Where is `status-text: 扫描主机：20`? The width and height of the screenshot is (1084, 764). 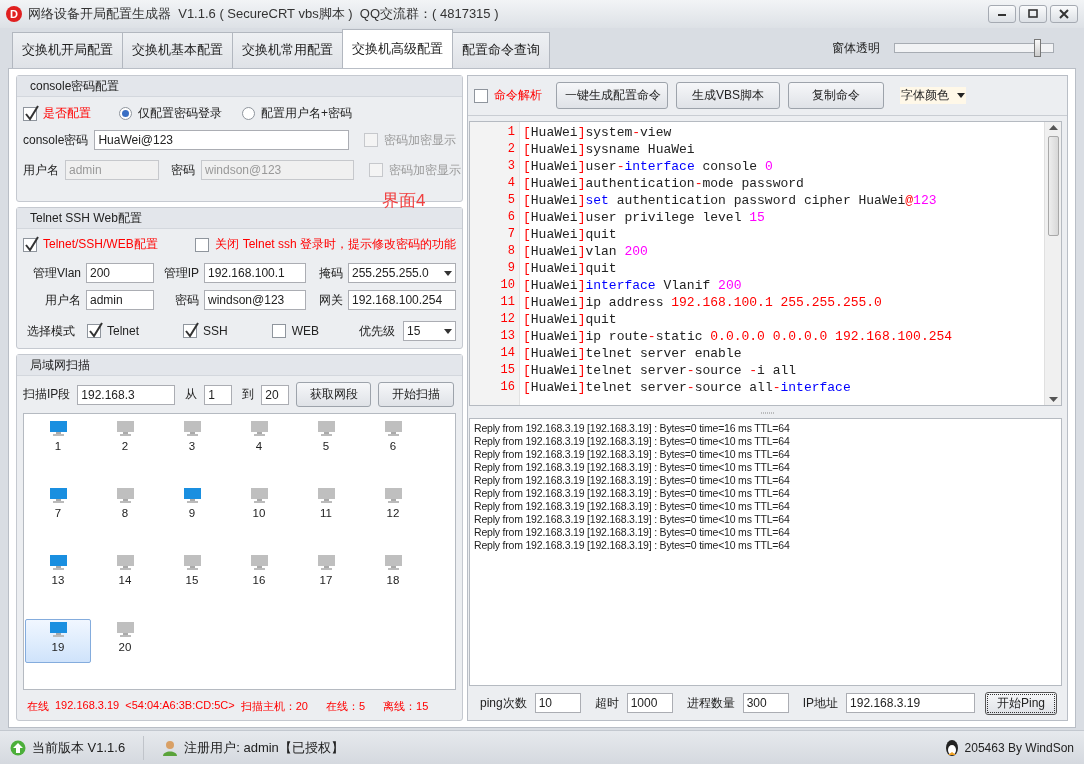
status-text: 扫描主机：20 is located at coordinates (274, 706).